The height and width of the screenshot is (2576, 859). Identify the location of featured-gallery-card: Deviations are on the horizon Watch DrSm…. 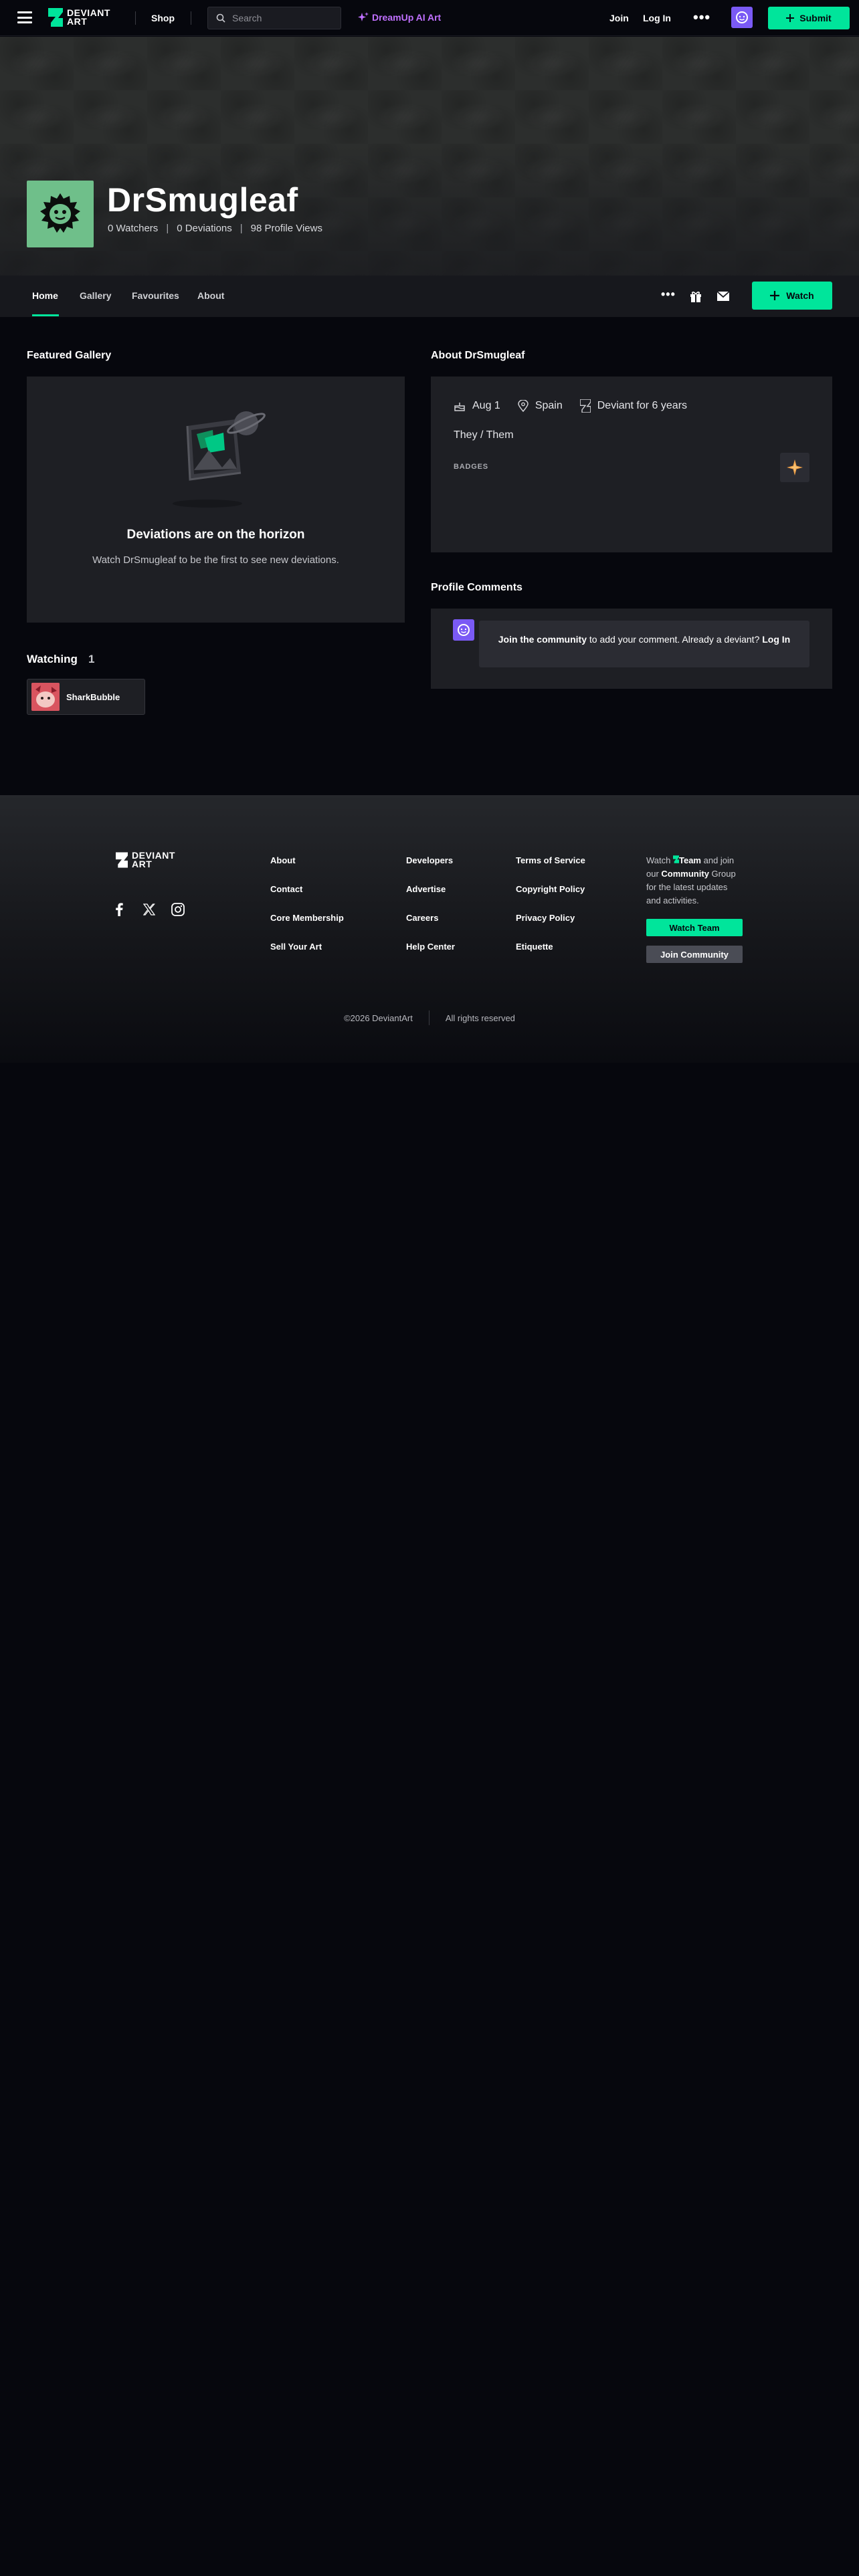
(216, 500).